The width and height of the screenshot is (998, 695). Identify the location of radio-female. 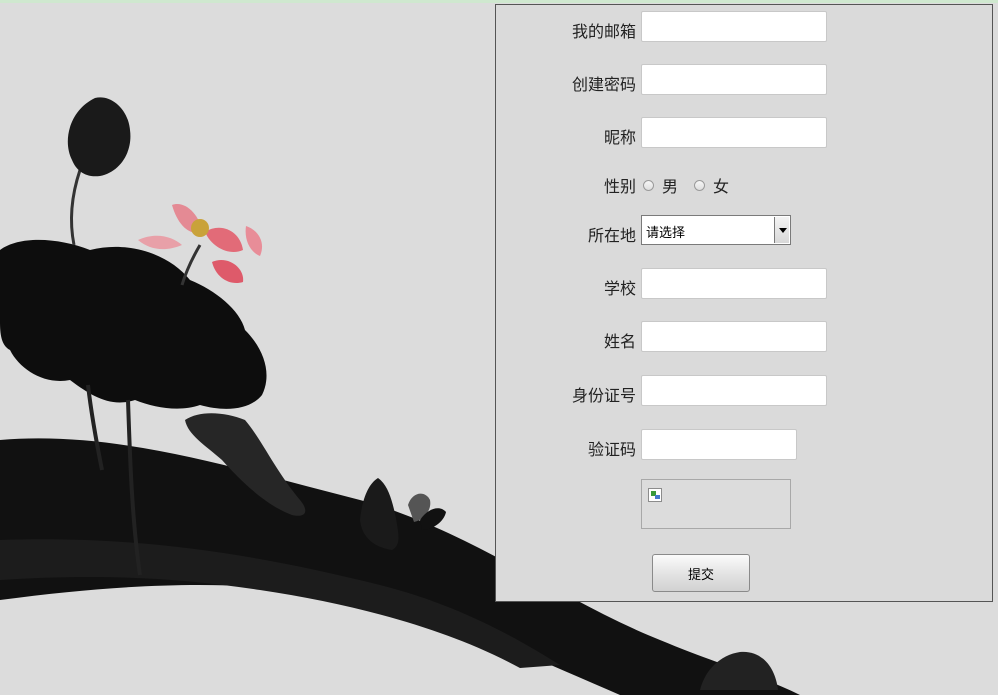
(700, 185).